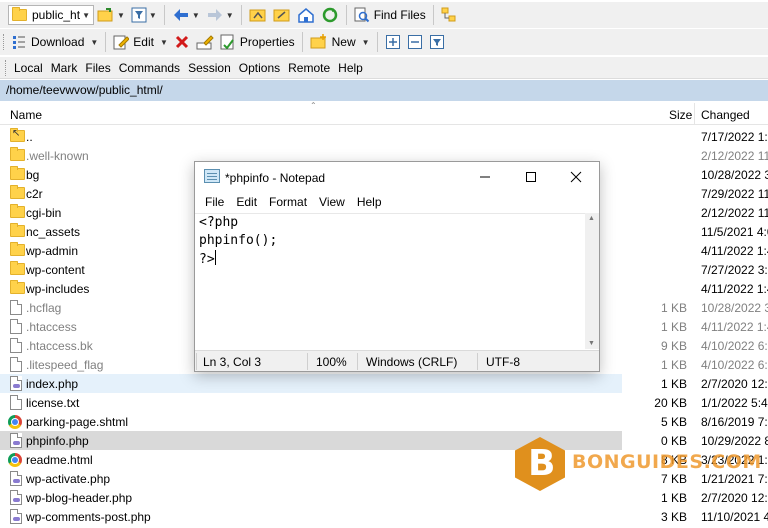 The height and width of the screenshot is (528, 768). What do you see at coordinates (734, 517) in the screenshot?
I see `file-changed: 11/10/2021 4` at bounding box center [734, 517].